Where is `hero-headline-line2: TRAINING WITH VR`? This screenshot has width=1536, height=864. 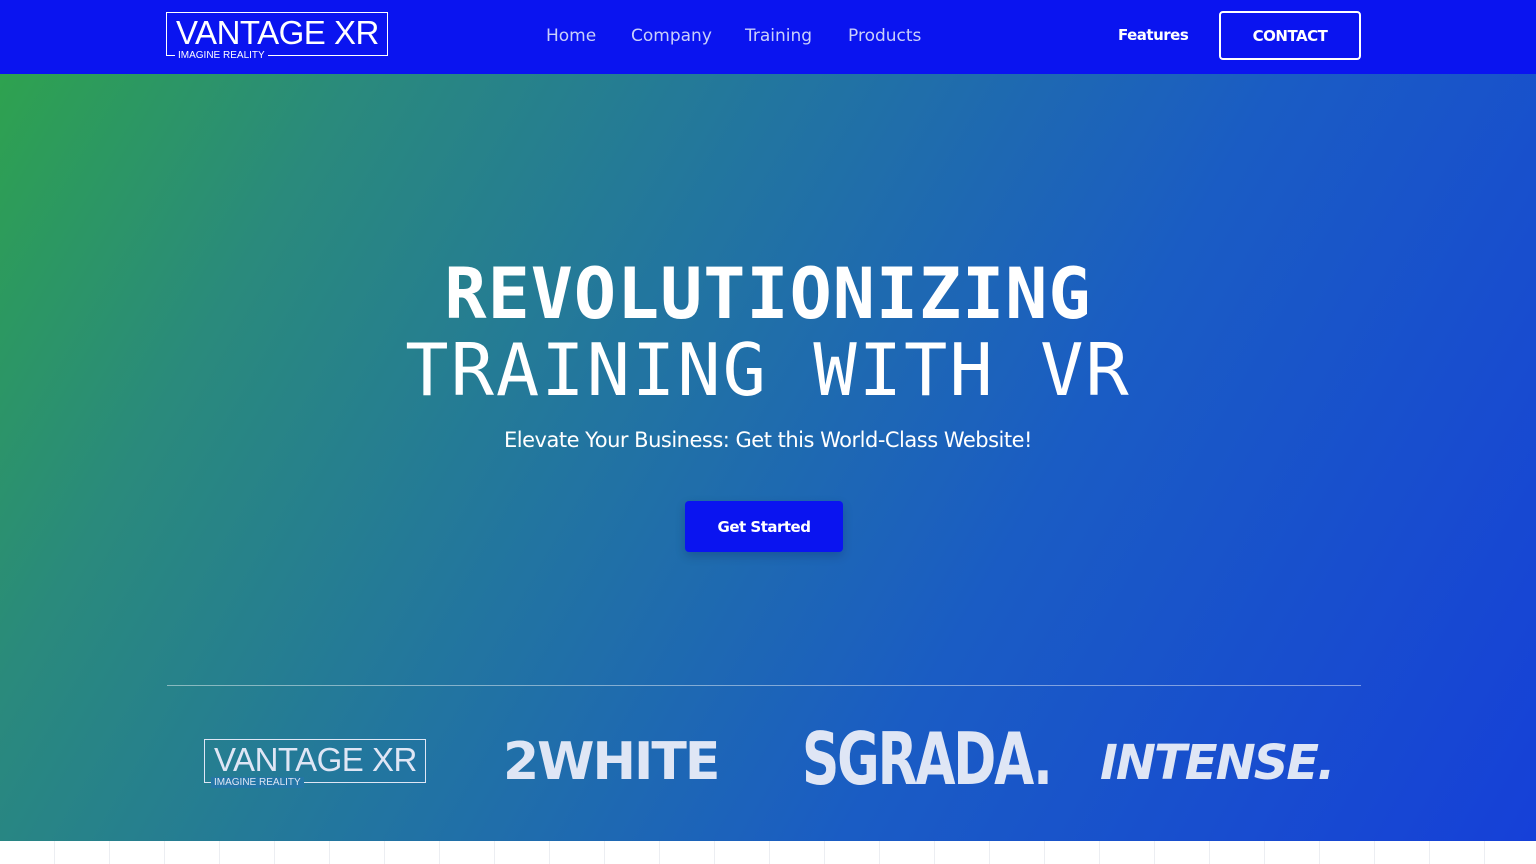
hero-headline-line2: TRAINING WITH VR is located at coordinates (768, 370).